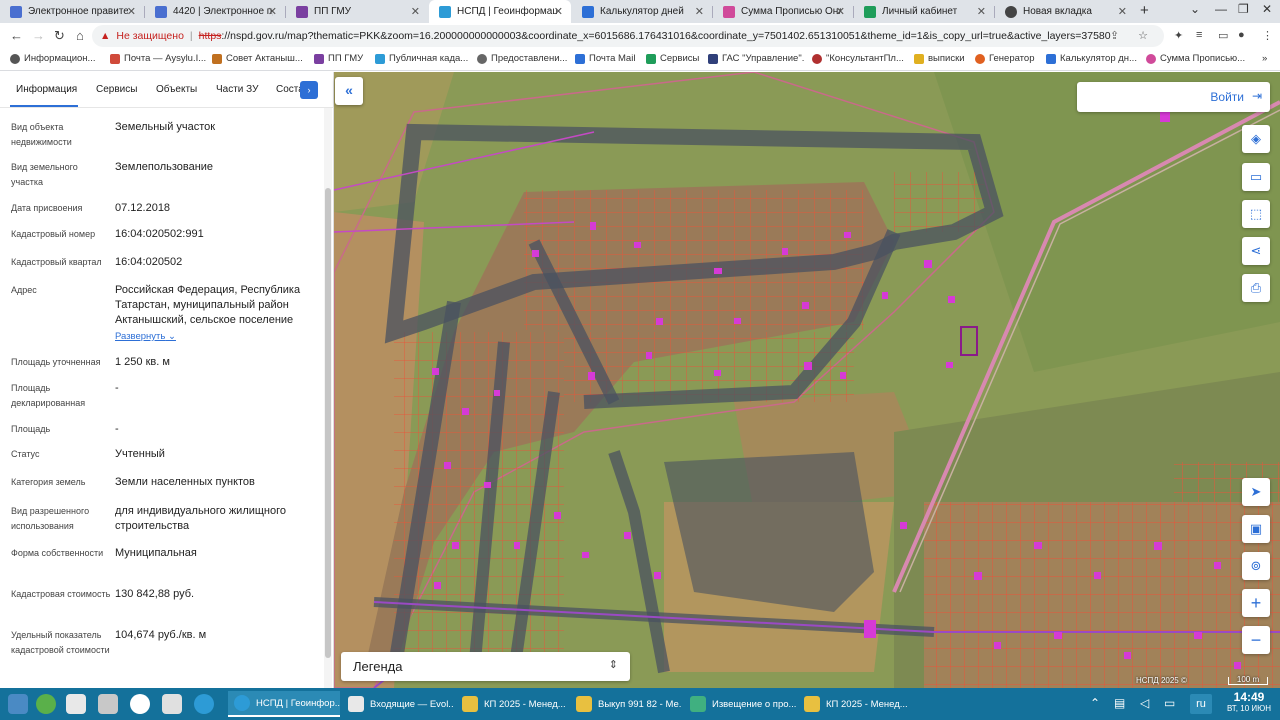  Describe the element at coordinates (1095, 703) in the screenshot. I see `tray-expand-icon: ⌃` at that location.